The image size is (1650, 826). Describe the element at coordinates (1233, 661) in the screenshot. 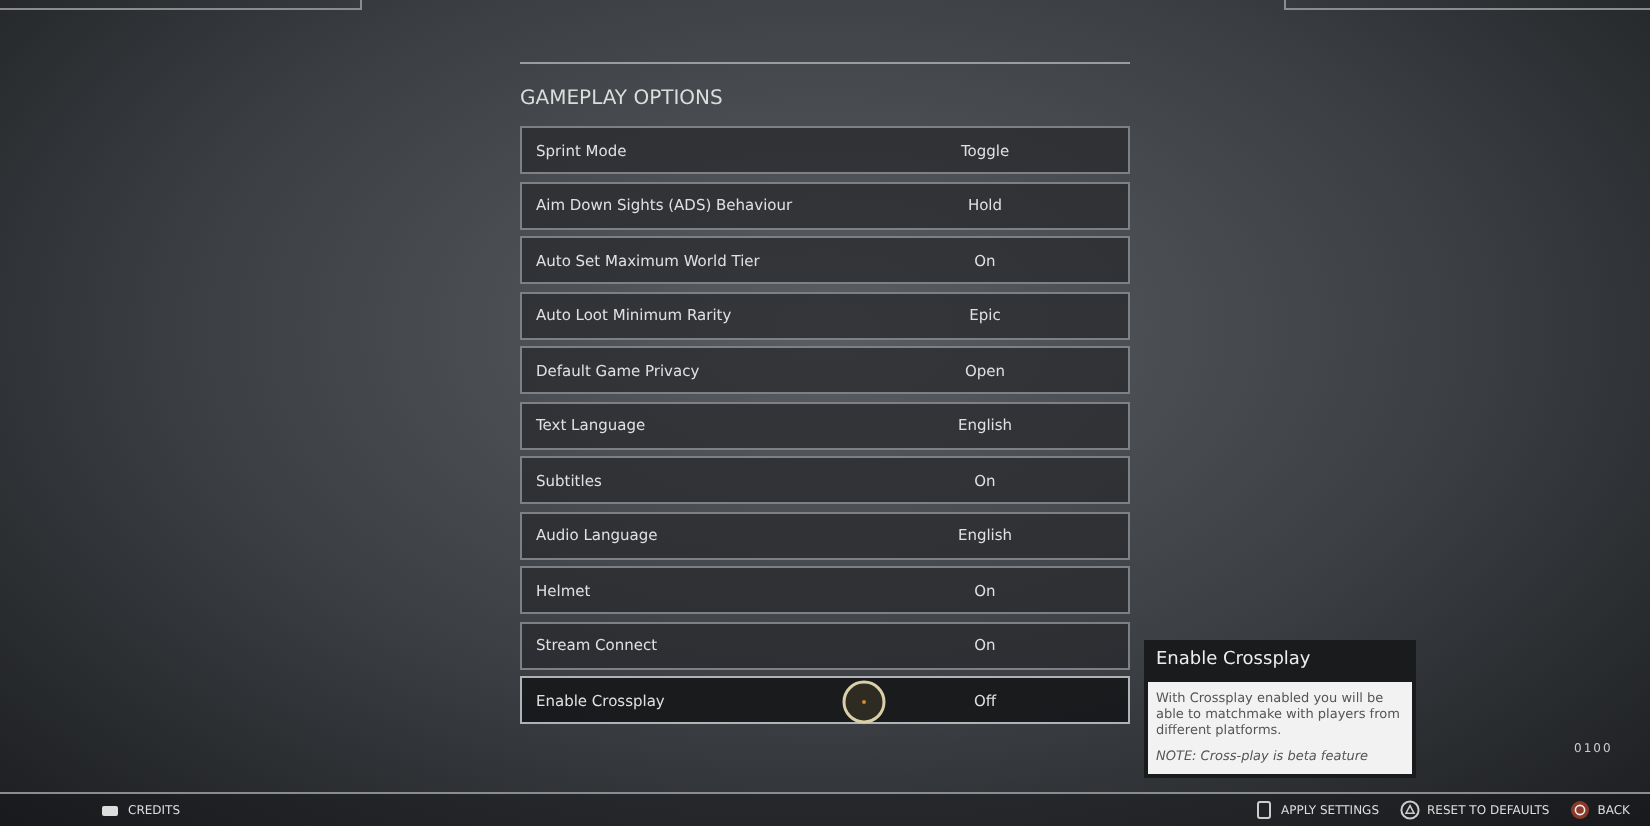

I see `tooltip-title: Enable Crossplay` at that location.